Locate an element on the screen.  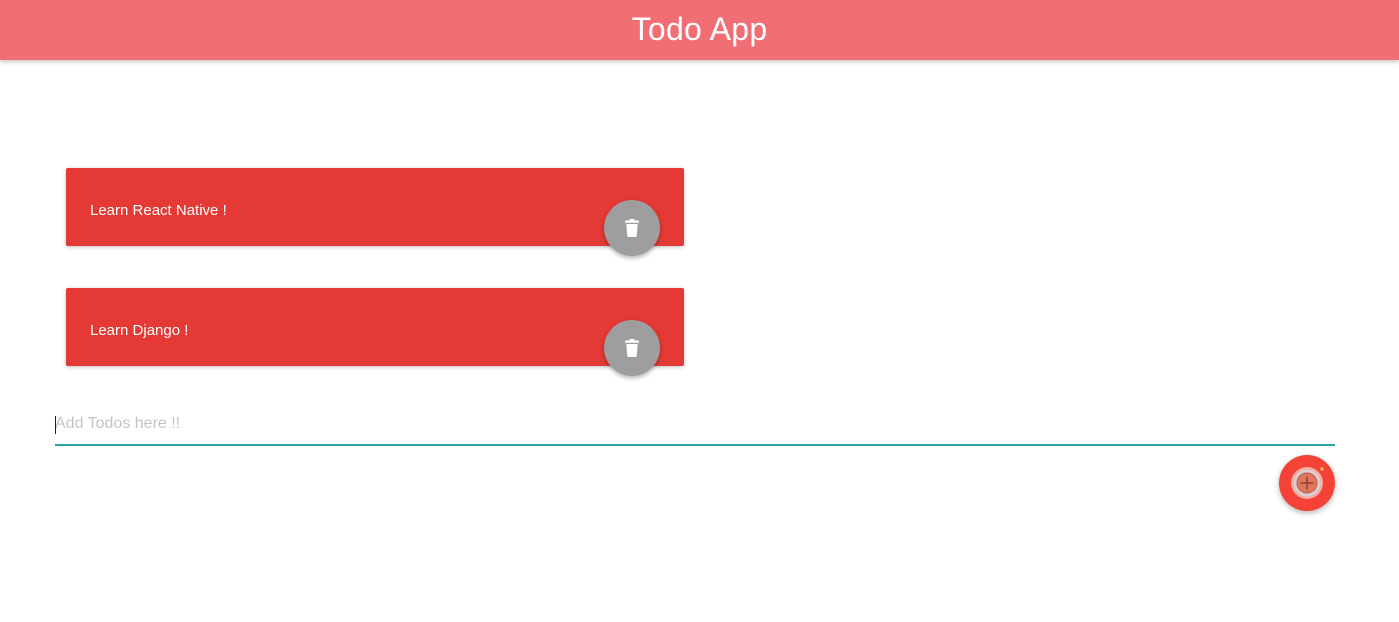
add-todo-field is located at coordinates (695, 426).